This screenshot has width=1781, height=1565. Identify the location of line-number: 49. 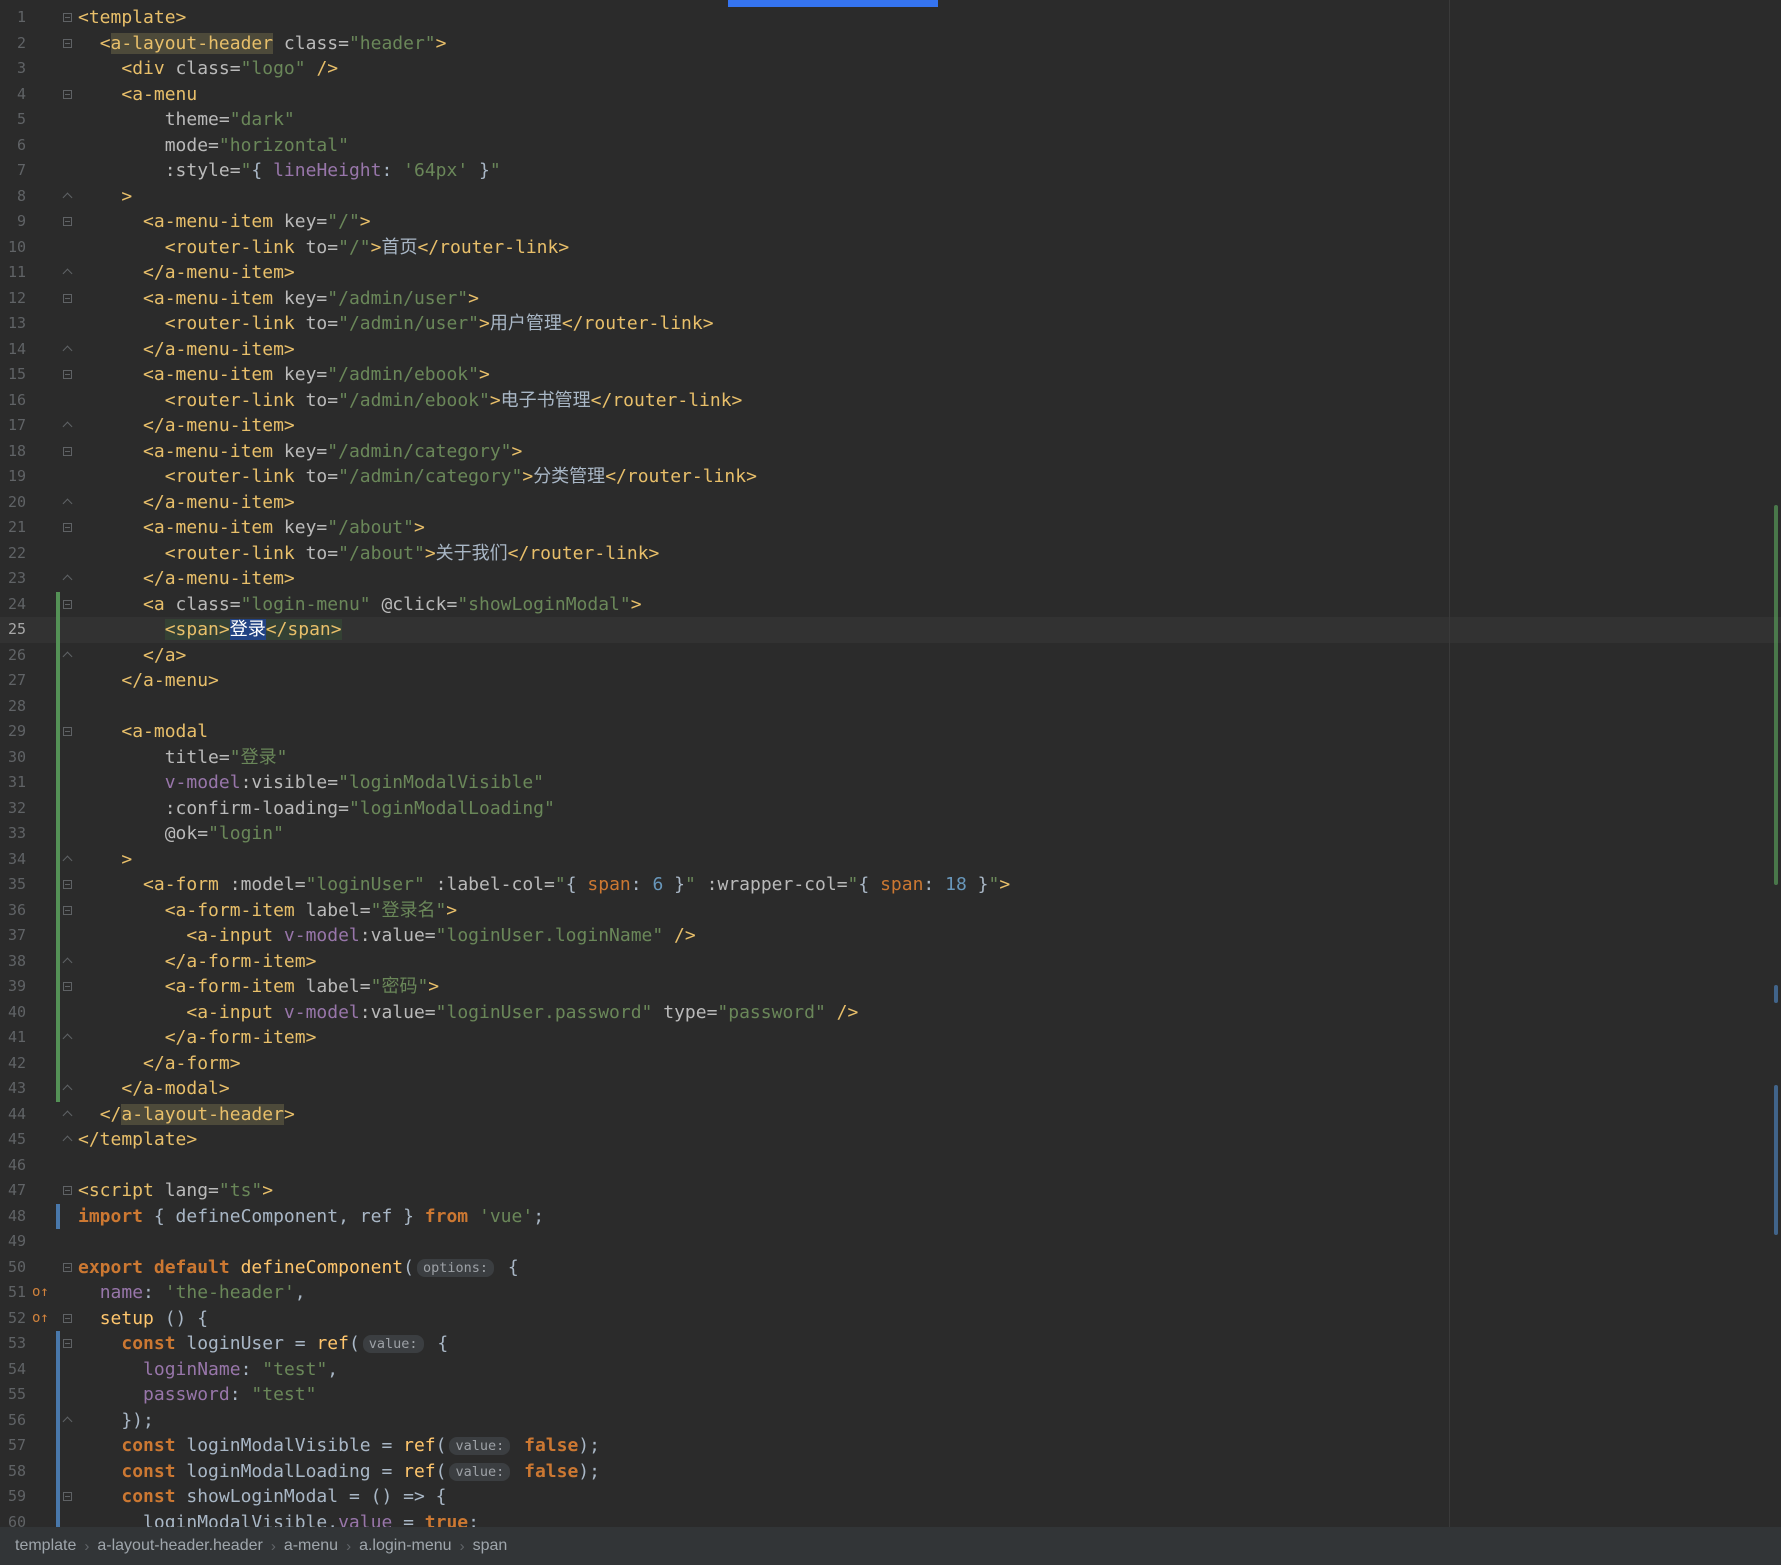
(13, 1242).